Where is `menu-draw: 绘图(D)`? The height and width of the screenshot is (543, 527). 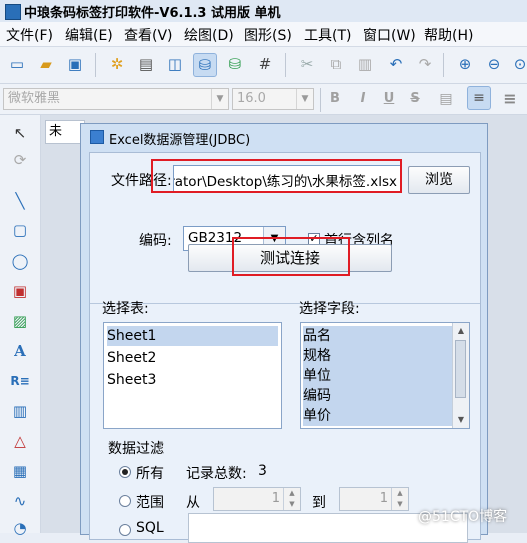 menu-draw: 绘图(D) is located at coordinates (209, 35).